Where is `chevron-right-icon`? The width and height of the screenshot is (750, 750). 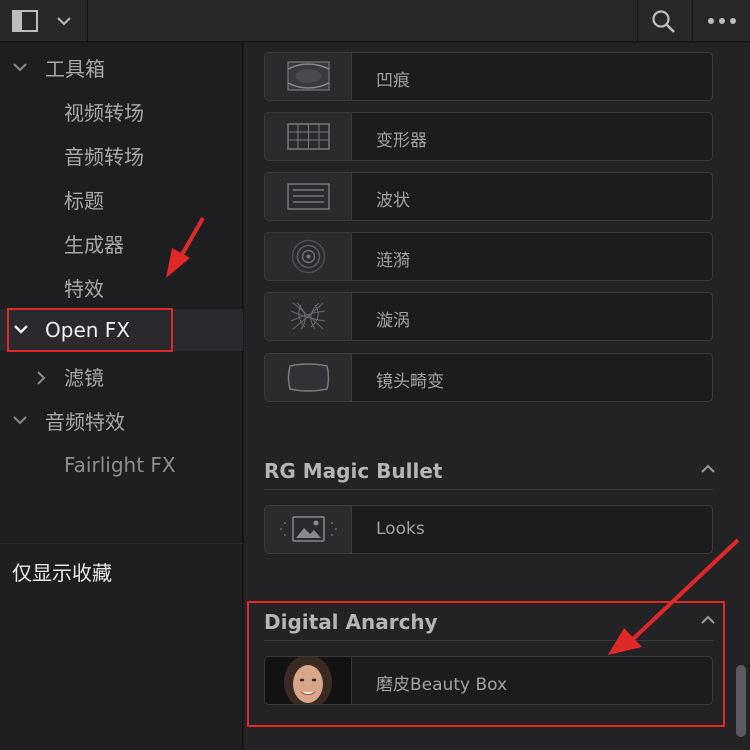
chevron-right-icon is located at coordinates (41, 378).